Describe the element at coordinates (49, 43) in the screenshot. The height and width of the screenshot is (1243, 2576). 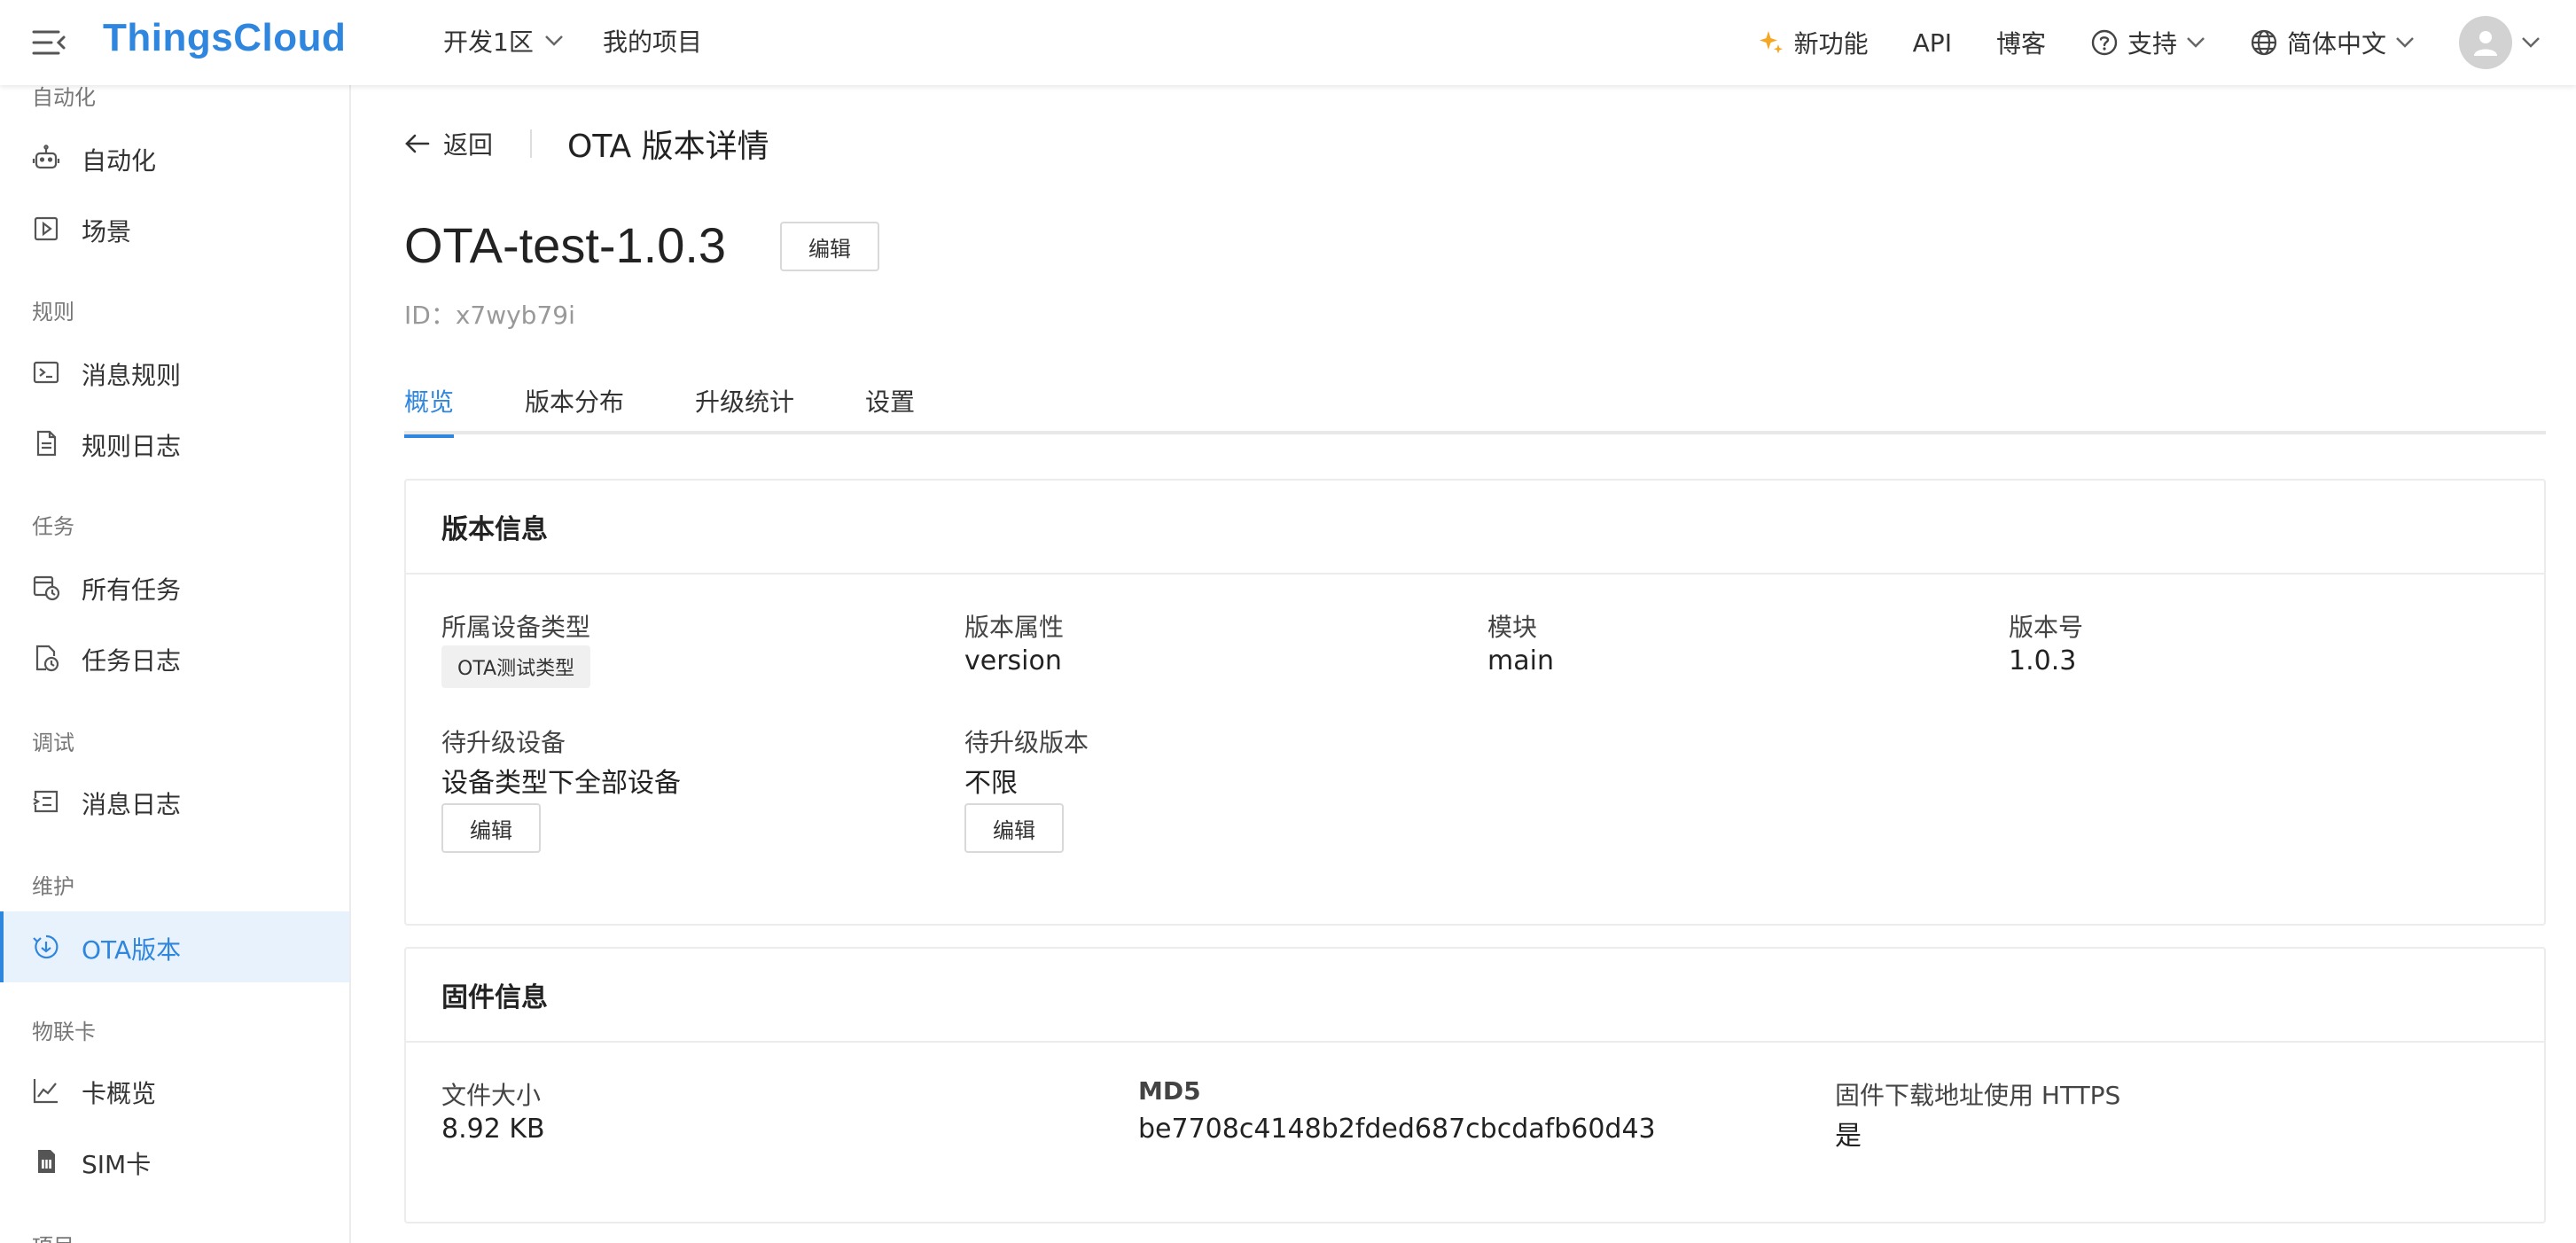
I see `menu-fold-icon` at that location.